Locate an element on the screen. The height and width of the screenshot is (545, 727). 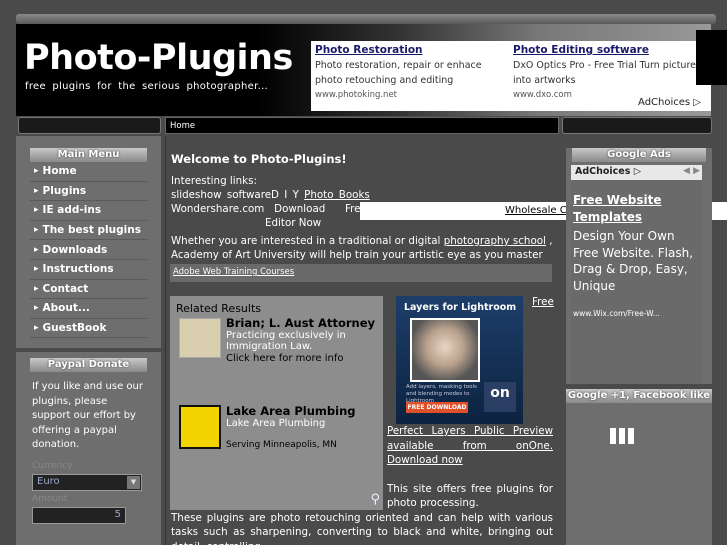
header-ad-1-url: www.photoking.net is located at coordinates (356, 95).